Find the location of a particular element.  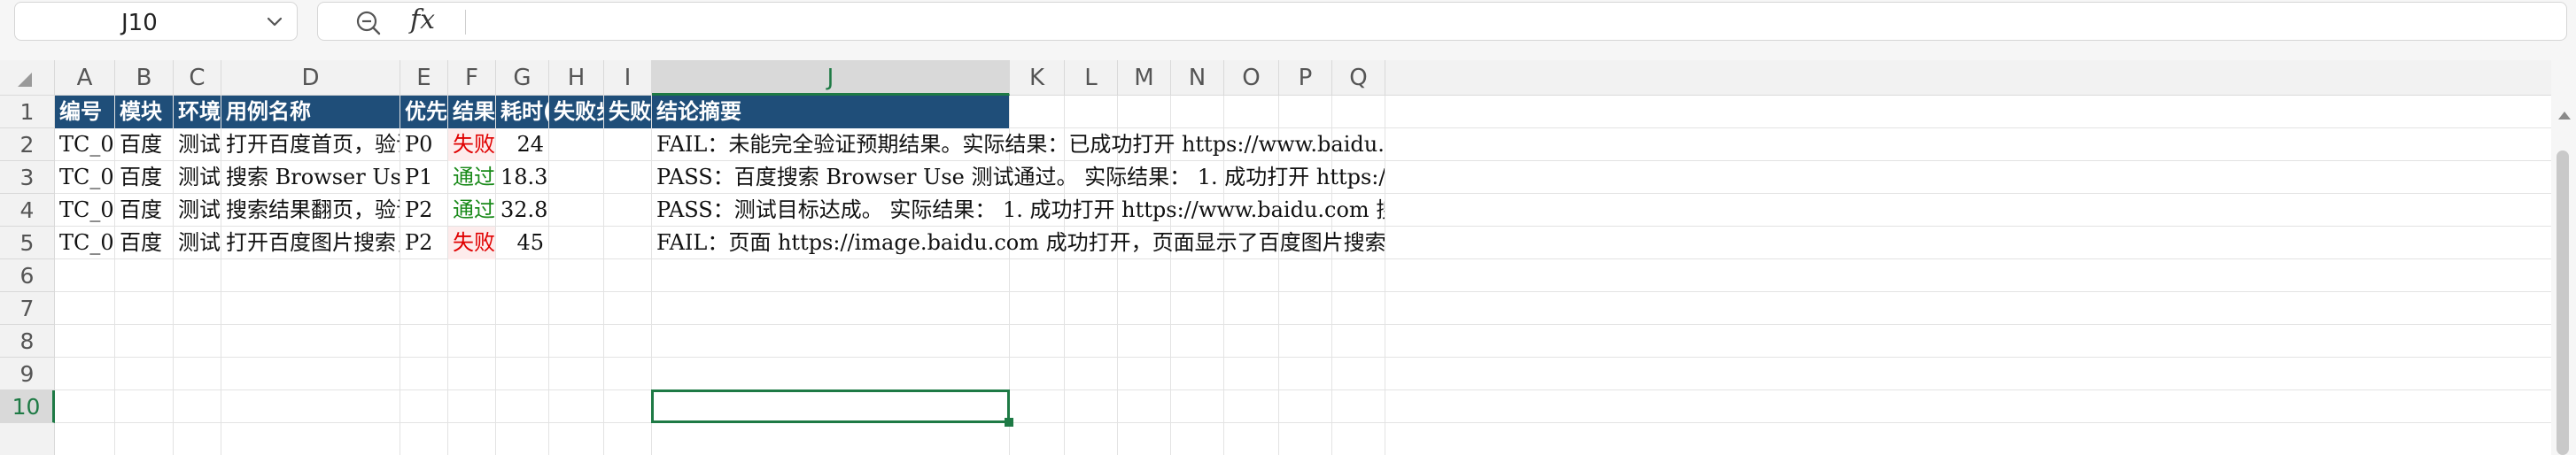

row-header-5: 5 is located at coordinates (27, 243).